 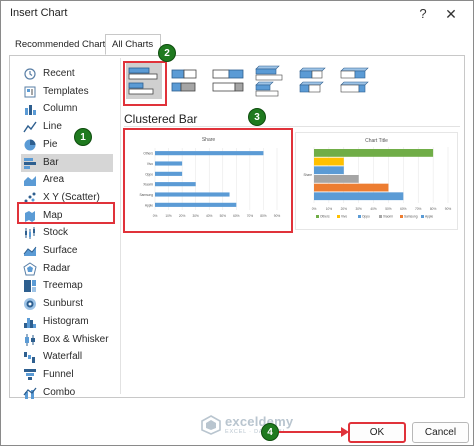 I want to click on sidebar-item-label: Histogram, so click(x=66, y=321).